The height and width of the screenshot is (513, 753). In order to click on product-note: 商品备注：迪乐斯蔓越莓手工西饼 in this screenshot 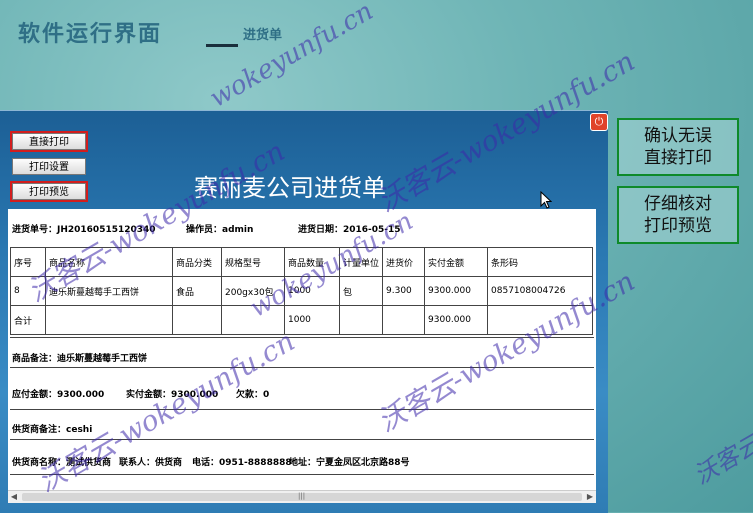, I will do `click(80, 359)`.